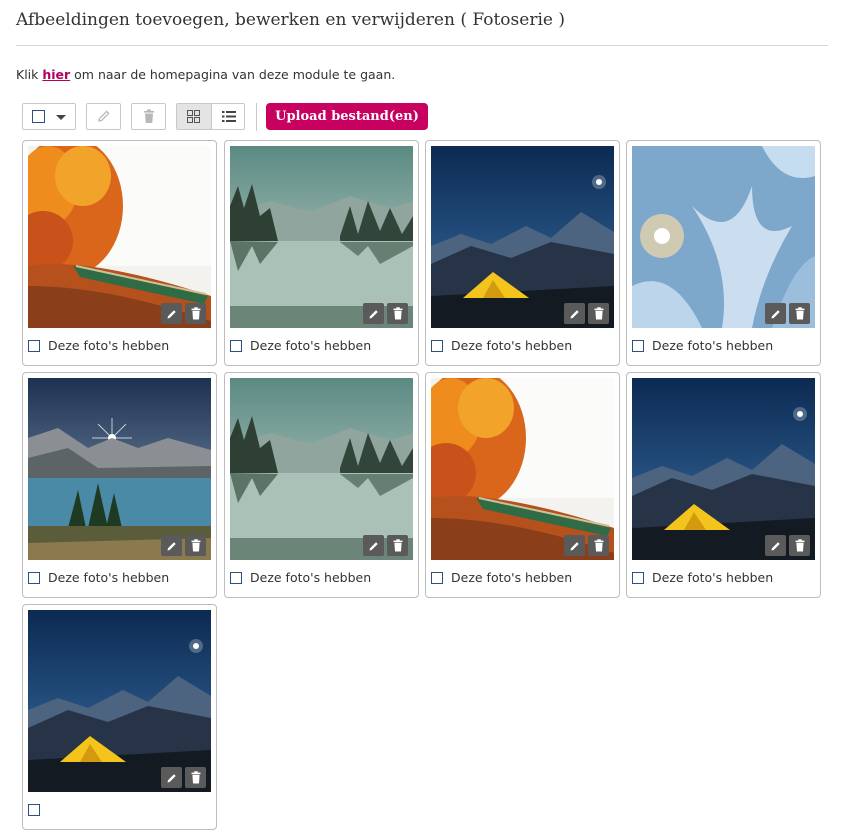  What do you see at coordinates (422, 45) in the screenshot?
I see `title-divider` at bounding box center [422, 45].